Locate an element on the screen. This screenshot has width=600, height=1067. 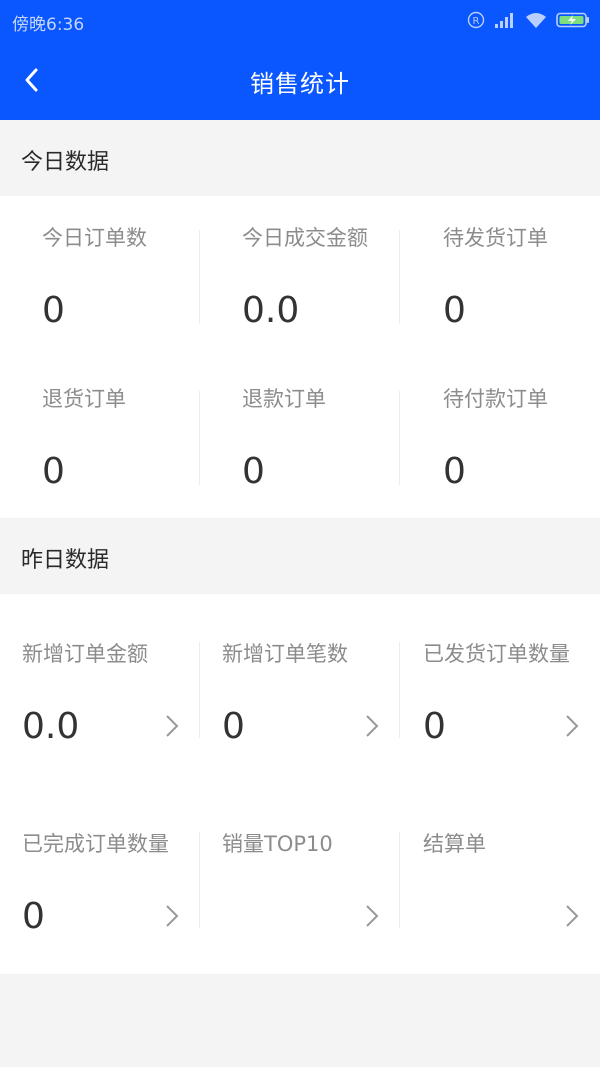
page-title: 销售统计 is located at coordinates (300, 84).